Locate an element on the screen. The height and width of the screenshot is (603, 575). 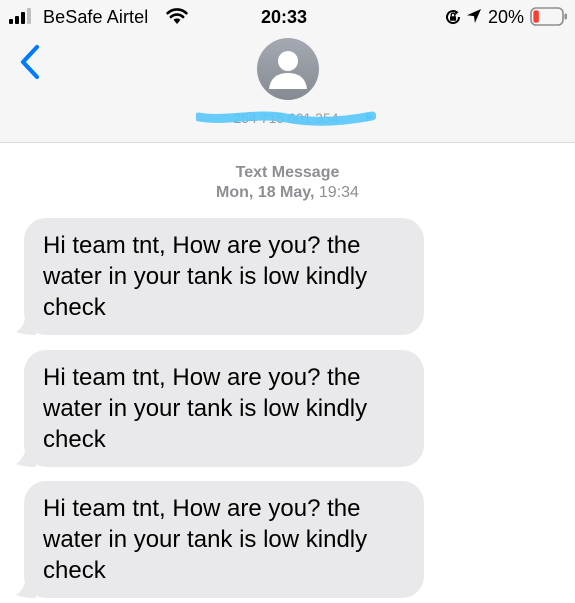
person-silhouette-icon is located at coordinates (288, 70).